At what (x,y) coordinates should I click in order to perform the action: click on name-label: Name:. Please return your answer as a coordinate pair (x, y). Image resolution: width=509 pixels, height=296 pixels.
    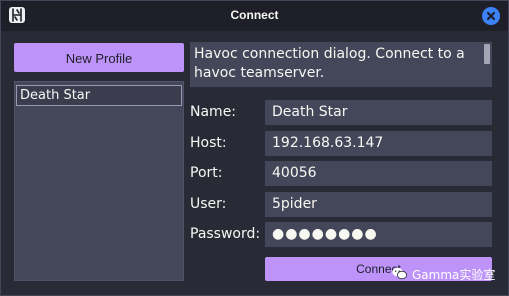
    Looking at the image, I should click on (213, 112).